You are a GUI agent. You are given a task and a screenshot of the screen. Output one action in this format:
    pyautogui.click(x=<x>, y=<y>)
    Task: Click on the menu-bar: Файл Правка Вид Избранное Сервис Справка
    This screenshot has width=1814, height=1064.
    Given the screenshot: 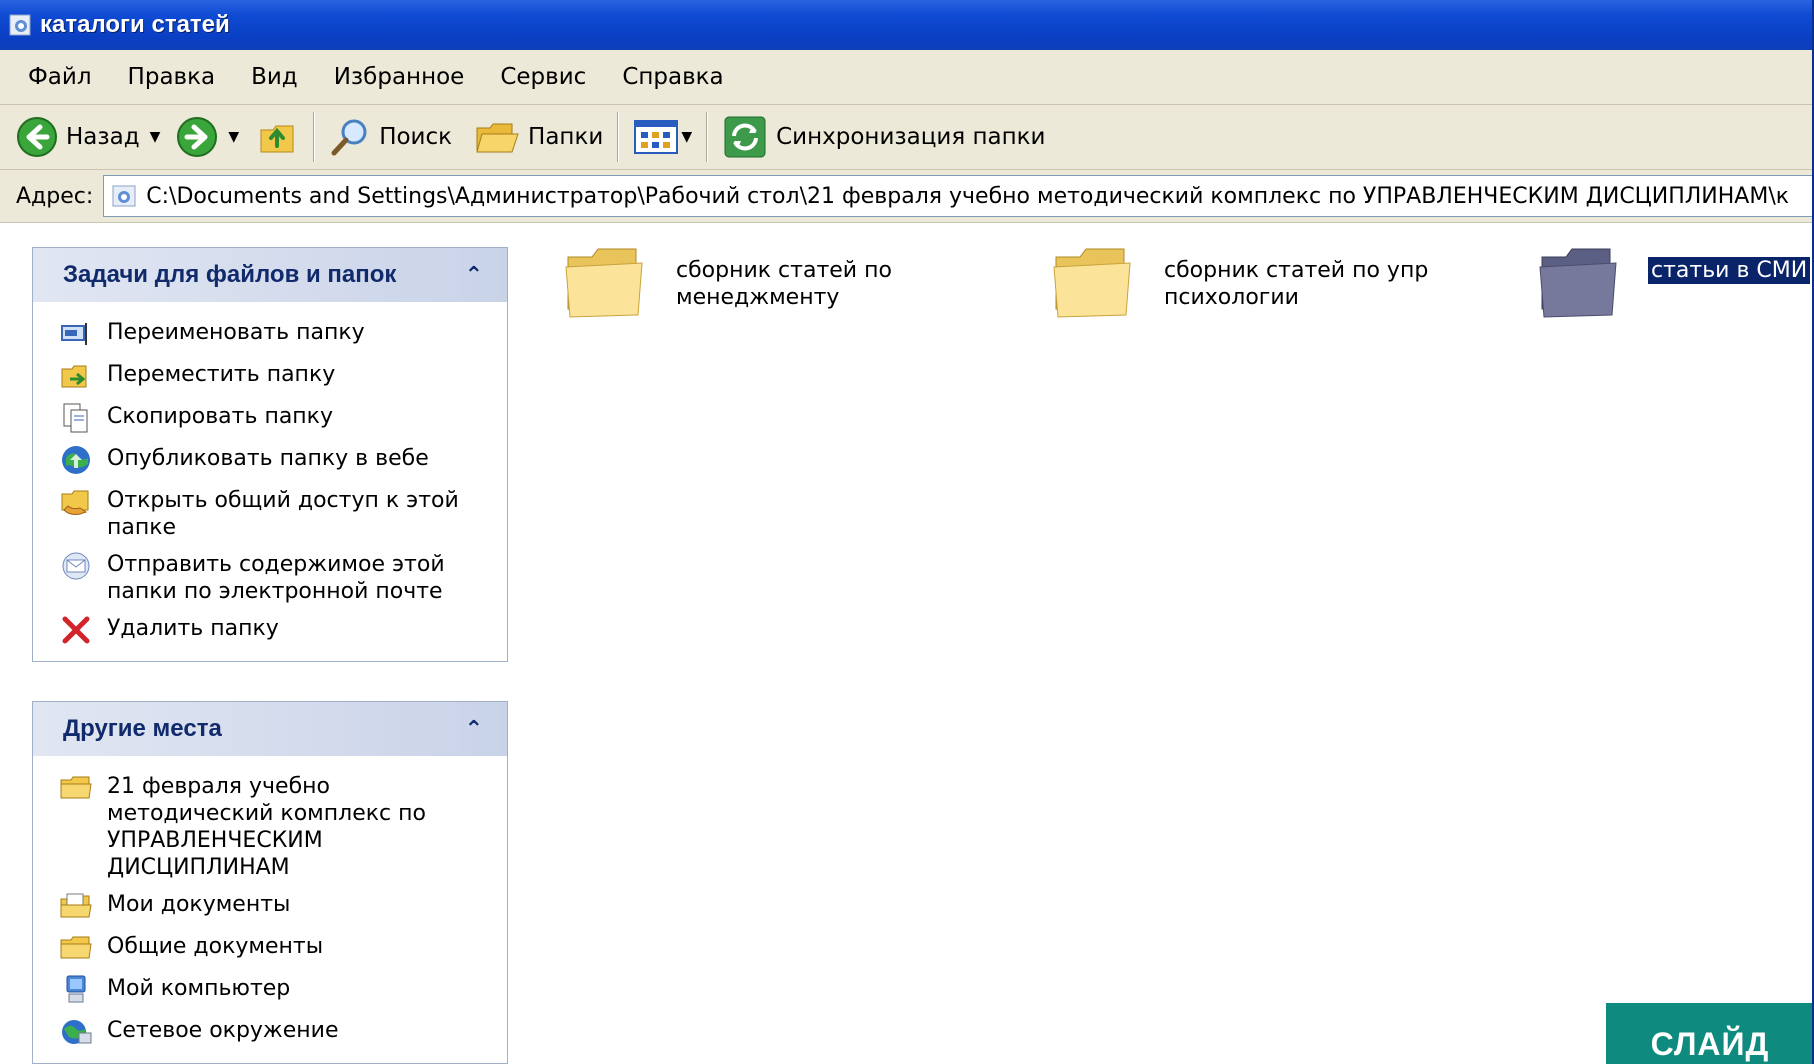 What is the action you would take?
    pyautogui.click(x=907, y=77)
    